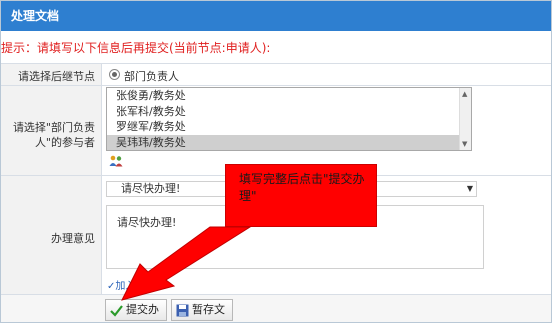 This screenshot has height=323, width=554. What do you see at coordinates (73, 238) in the screenshot?
I see `opinion-label: 办理意见` at bounding box center [73, 238].